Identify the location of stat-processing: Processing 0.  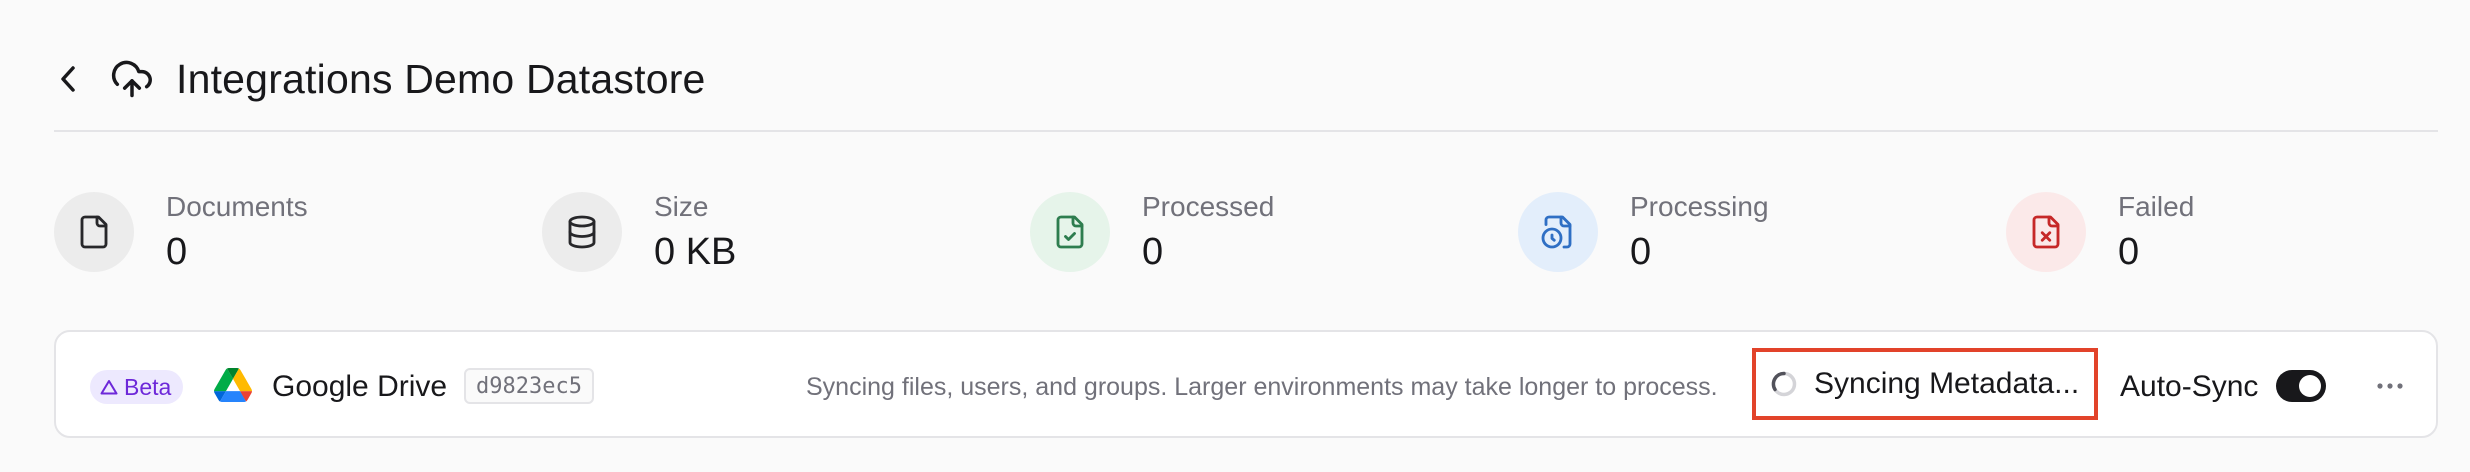
(1643, 232).